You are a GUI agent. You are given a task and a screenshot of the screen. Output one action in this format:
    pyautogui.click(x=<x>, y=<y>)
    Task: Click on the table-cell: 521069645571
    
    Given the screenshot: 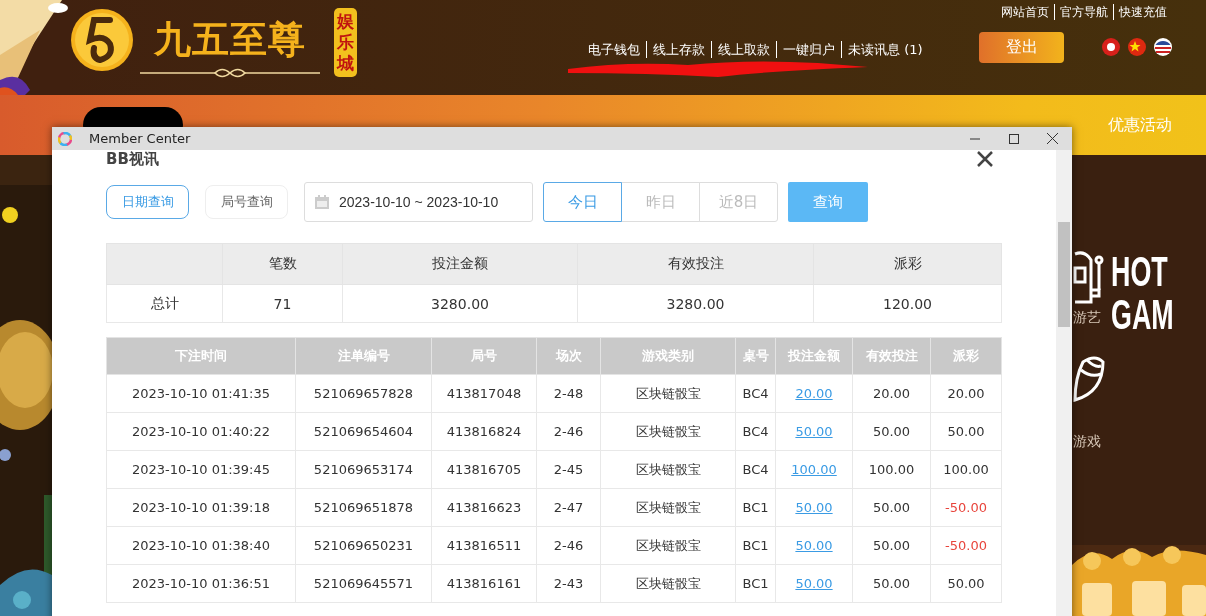 What is the action you would take?
    pyautogui.click(x=363, y=583)
    